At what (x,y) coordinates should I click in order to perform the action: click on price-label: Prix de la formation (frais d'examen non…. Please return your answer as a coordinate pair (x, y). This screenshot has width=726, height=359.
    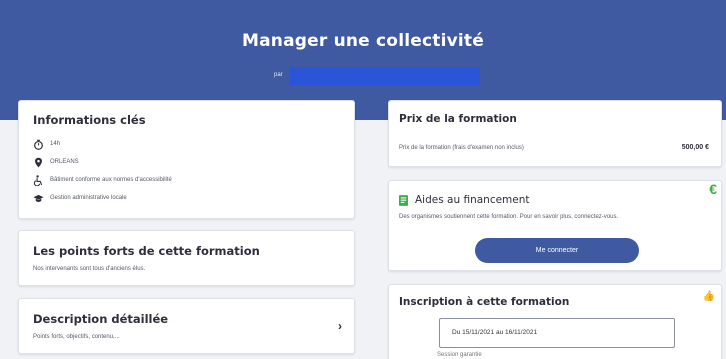
    Looking at the image, I should click on (461, 147).